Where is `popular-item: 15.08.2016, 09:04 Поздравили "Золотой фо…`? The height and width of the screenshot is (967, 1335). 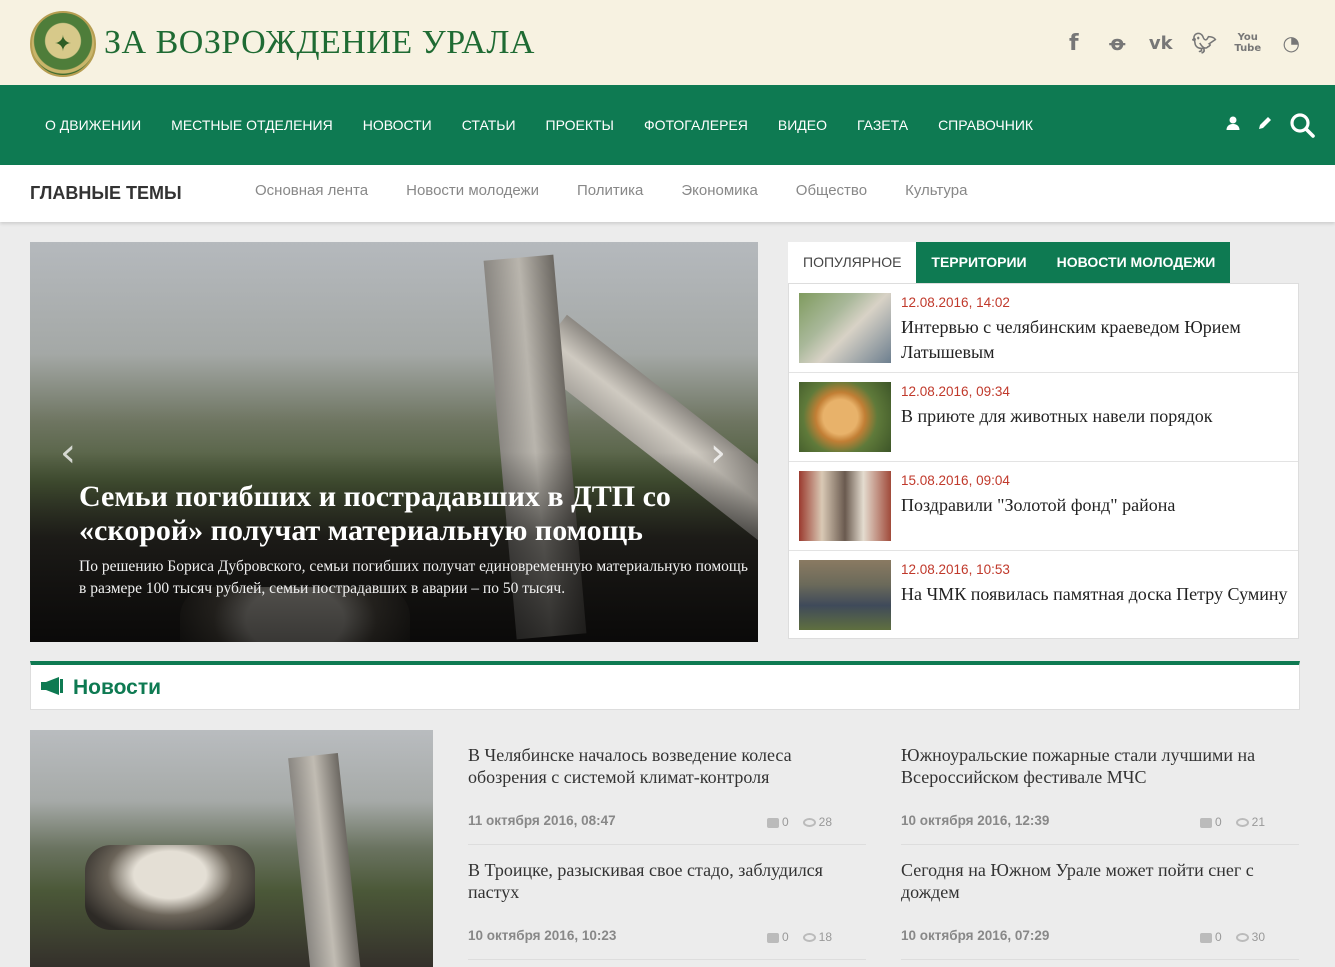 popular-item: 15.08.2016, 09:04 Поздравили "Золотой фо… is located at coordinates (1043, 506).